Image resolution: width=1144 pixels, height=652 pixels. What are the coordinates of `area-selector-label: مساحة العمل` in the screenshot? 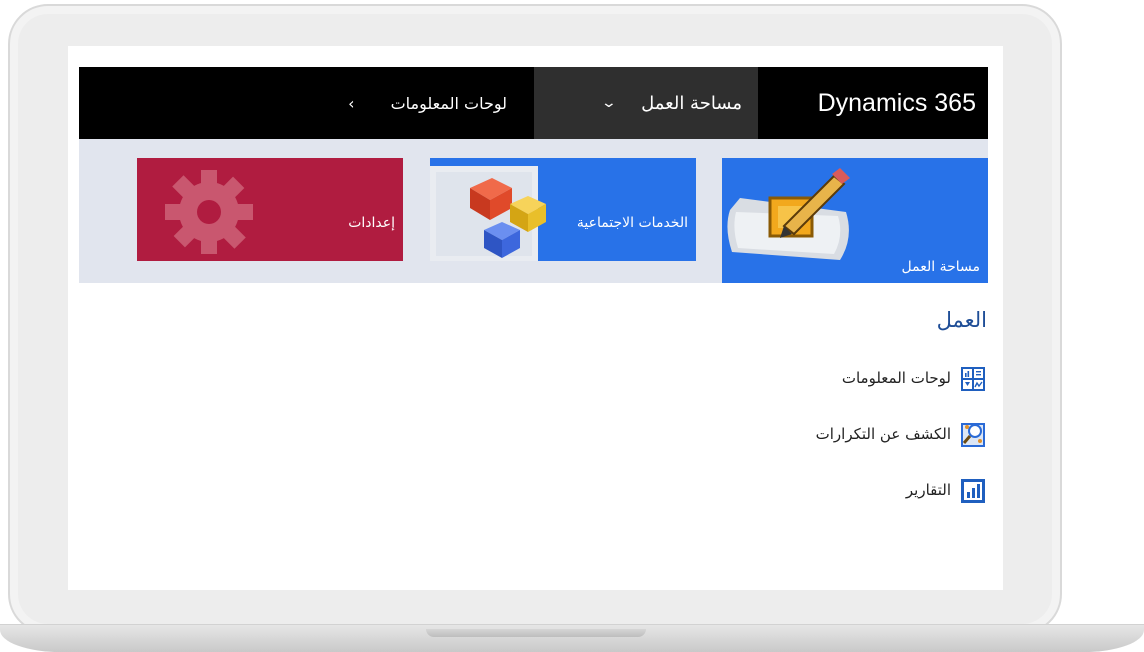 It's located at (691, 103).